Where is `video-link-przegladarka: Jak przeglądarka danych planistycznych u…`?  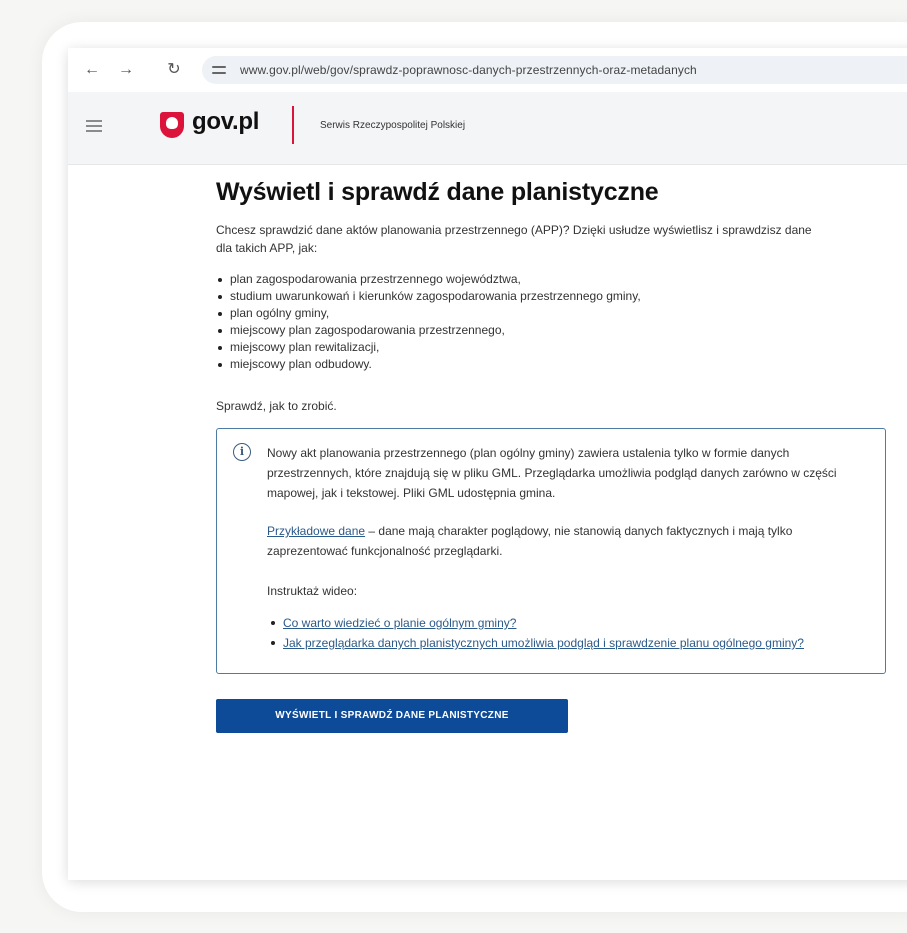
video-link-przegladarka: Jak przeglądarka danych planistycznych u… is located at coordinates (543, 643).